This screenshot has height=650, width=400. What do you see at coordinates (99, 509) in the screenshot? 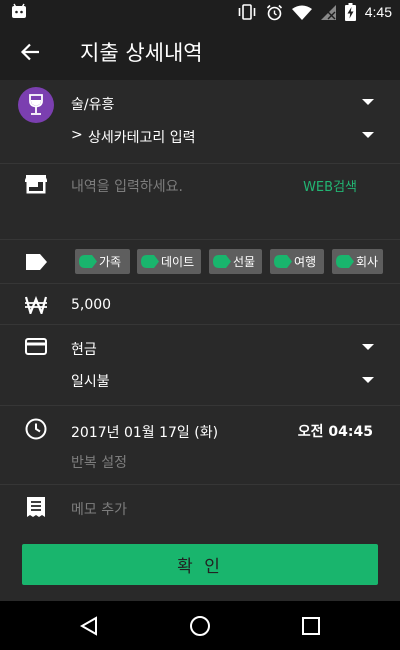
I see `memo-input: 메모 추가` at bounding box center [99, 509].